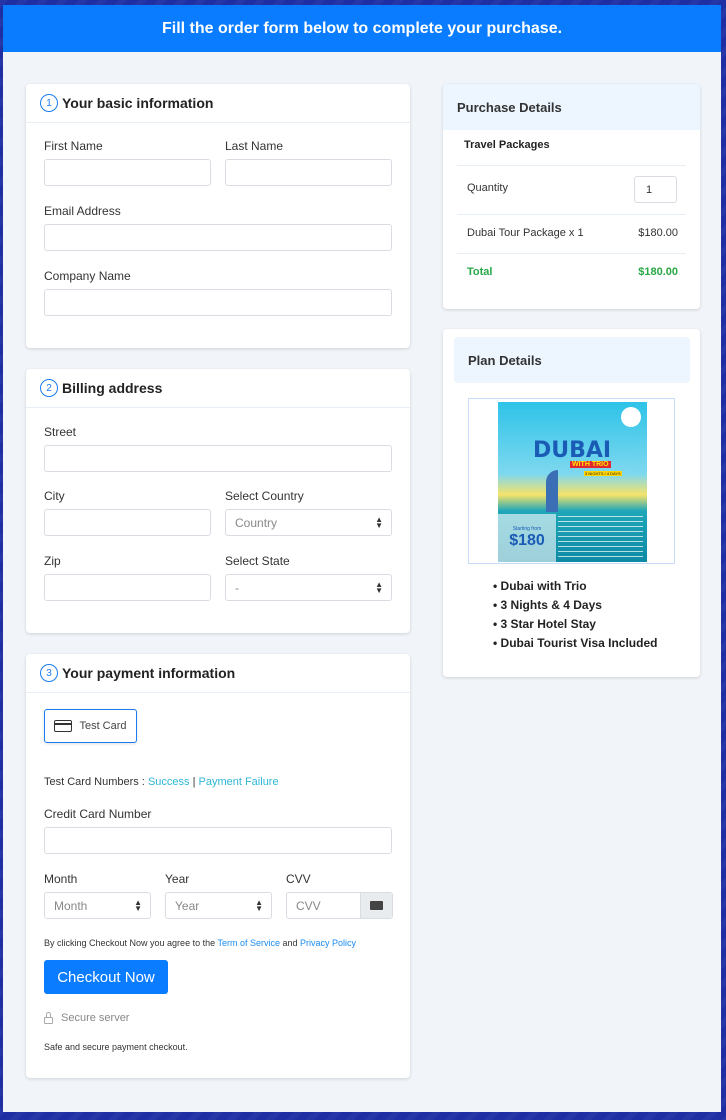 The height and width of the screenshot is (1120, 726). I want to click on cvv-placeholder: CVV, so click(308, 905).